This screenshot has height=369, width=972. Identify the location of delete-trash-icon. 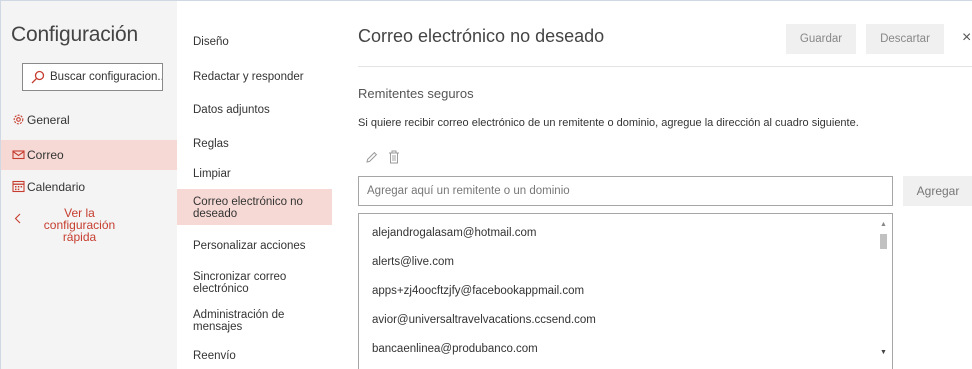
(394, 157).